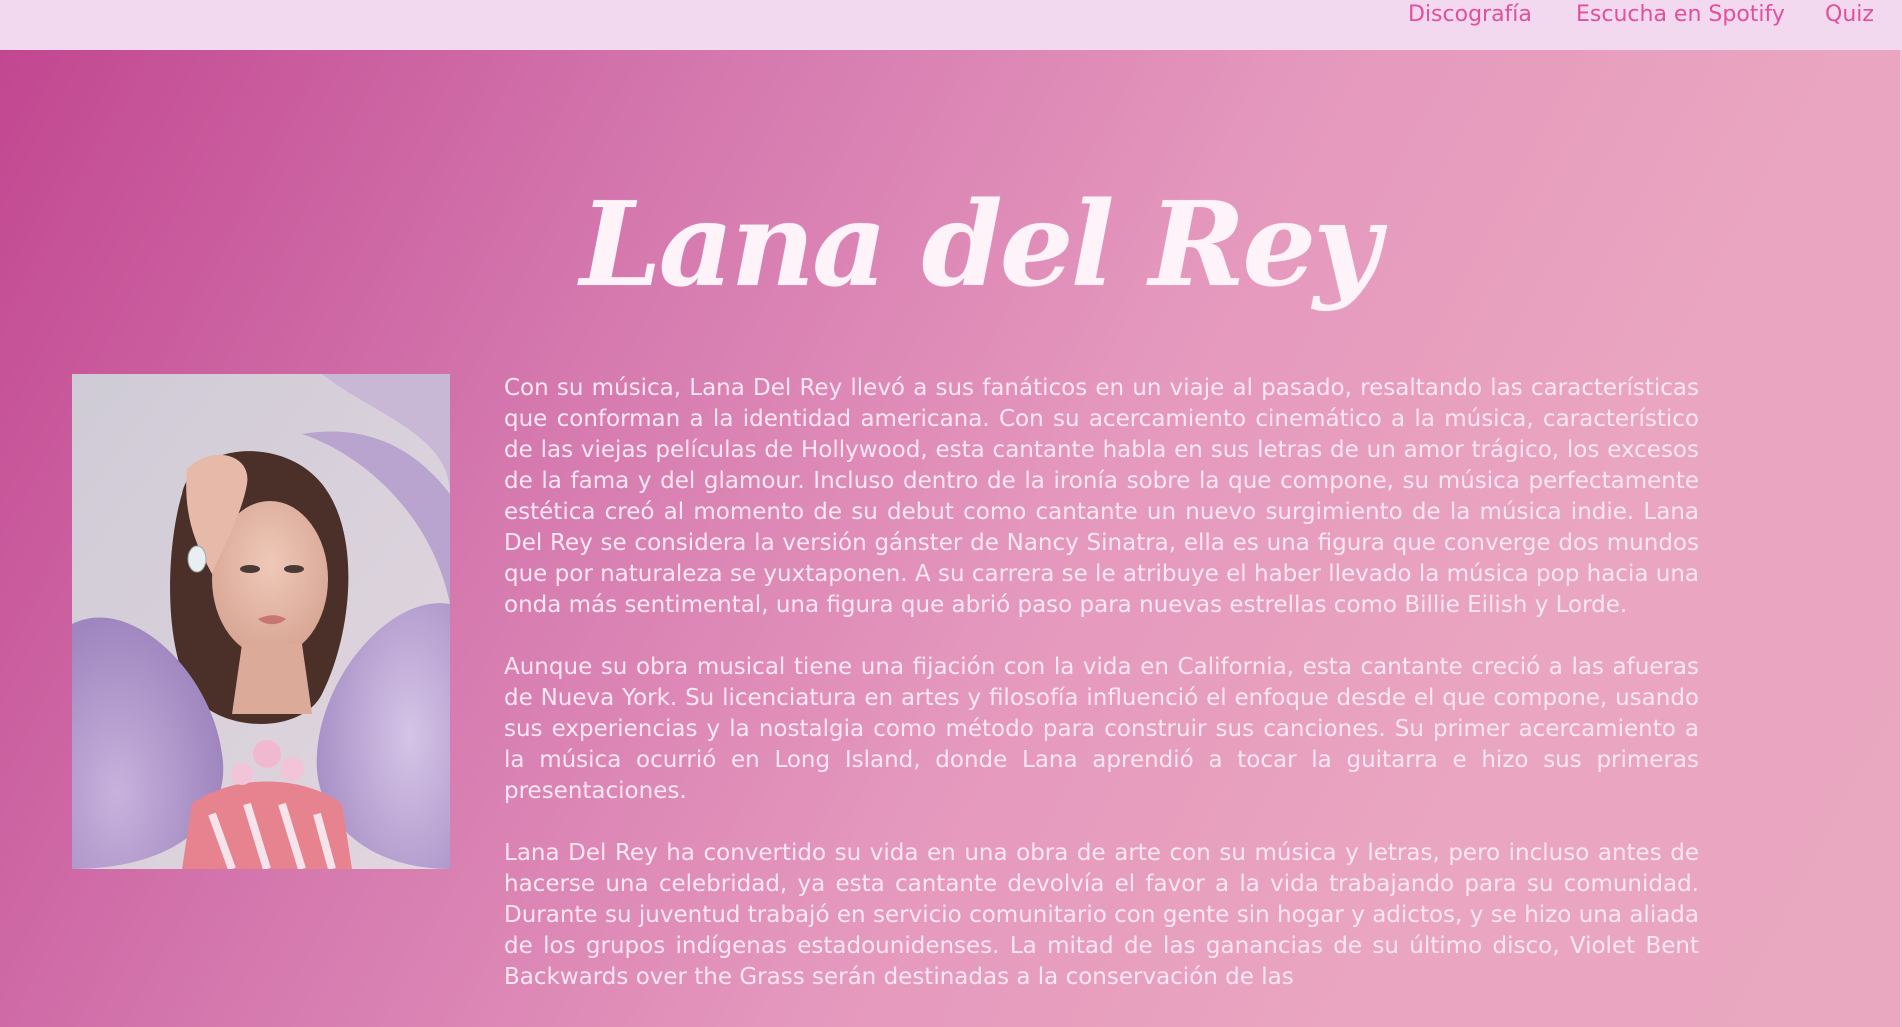  What do you see at coordinates (951, 25) in the screenshot?
I see `top-nav-bar: Discografía Escucha en Spotify Quiz` at bounding box center [951, 25].